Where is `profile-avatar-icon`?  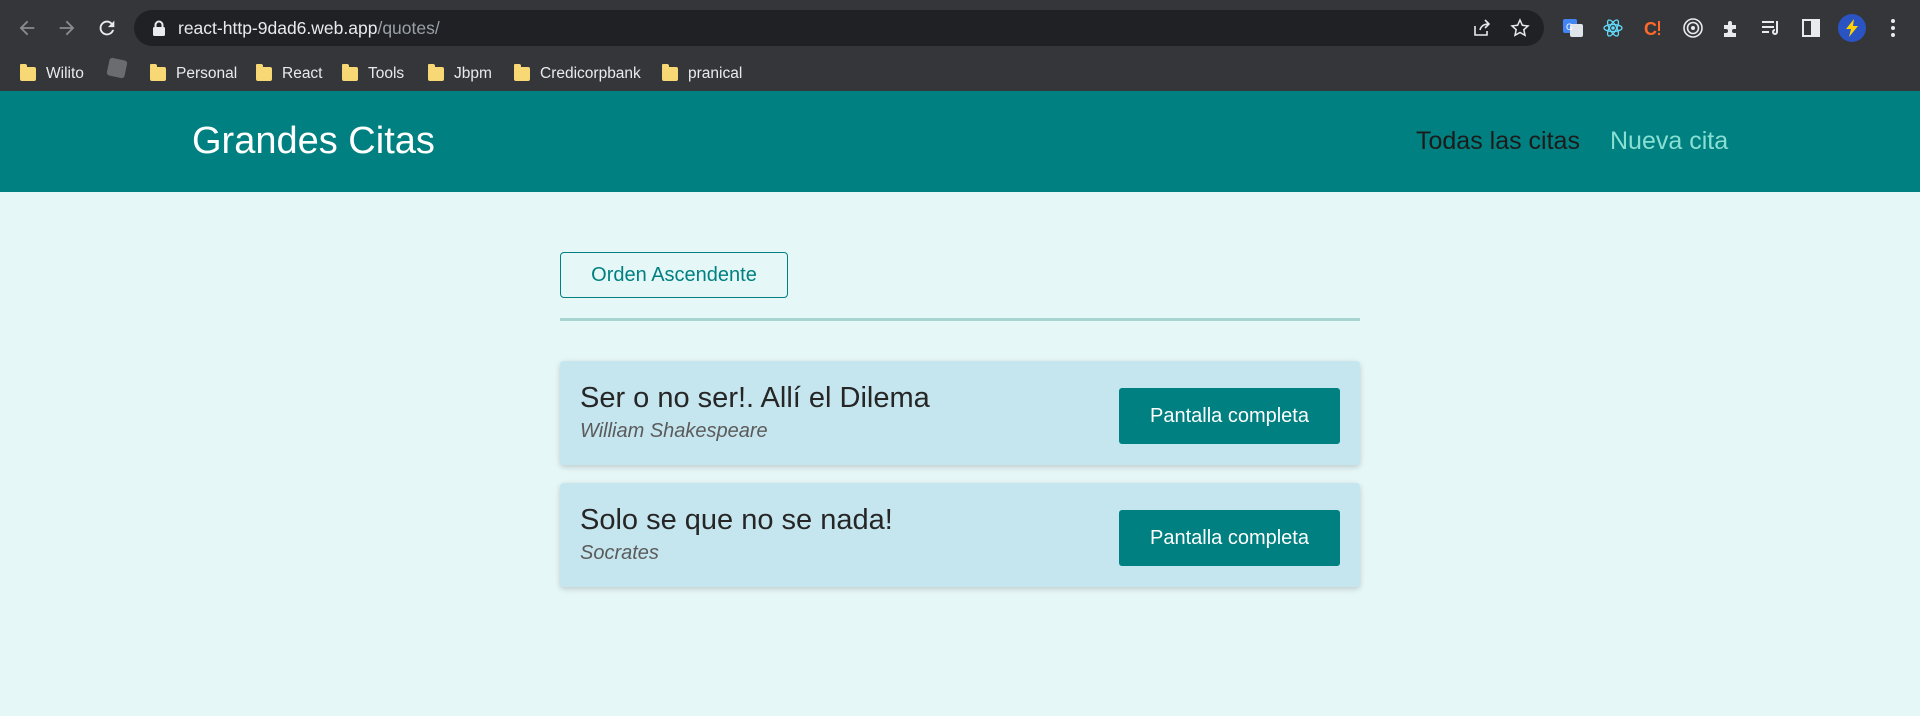 profile-avatar-icon is located at coordinates (1852, 28).